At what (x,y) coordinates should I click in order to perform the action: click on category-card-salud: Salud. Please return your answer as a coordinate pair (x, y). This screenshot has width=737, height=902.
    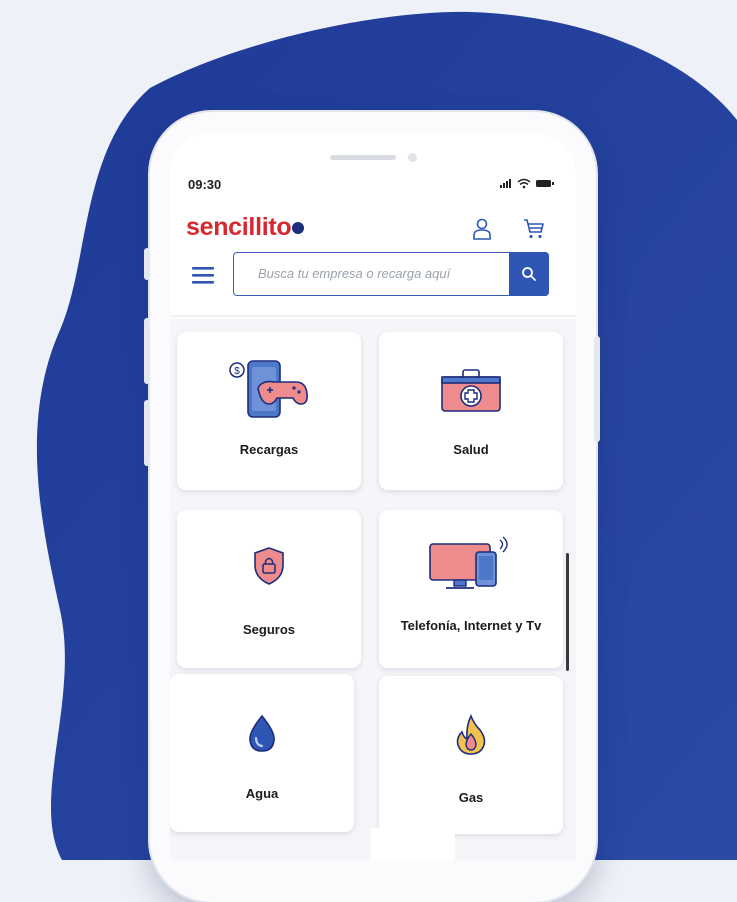
    Looking at the image, I should click on (471, 411).